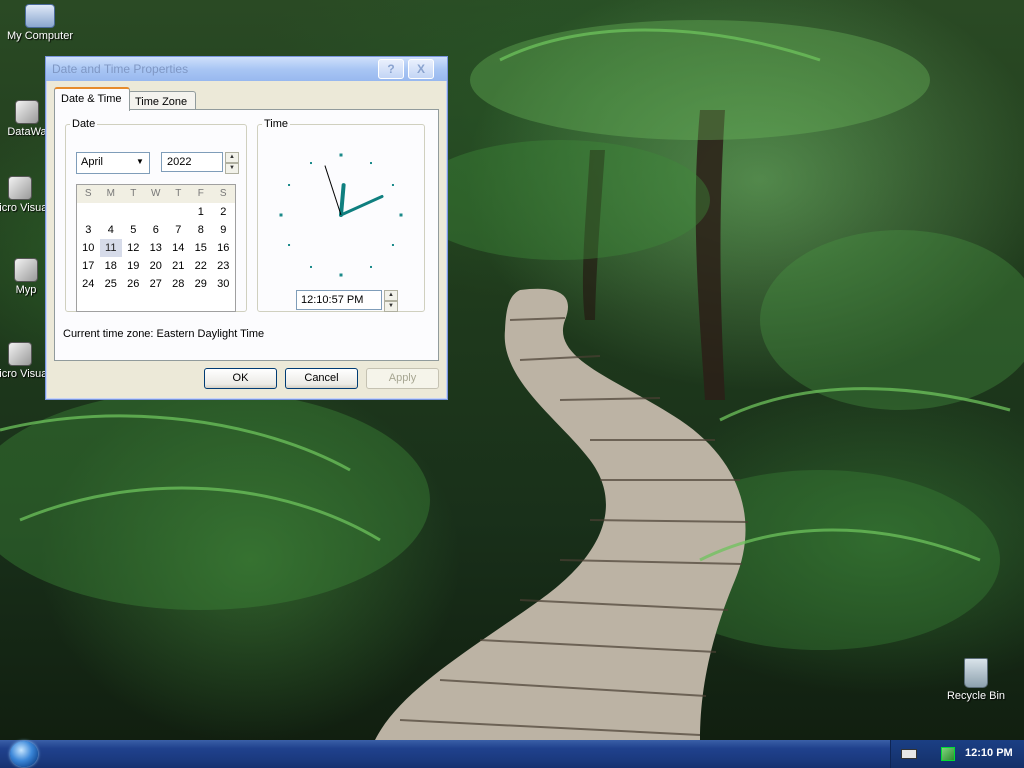 This screenshot has height=768, width=1024. What do you see at coordinates (223, 212) in the screenshot?
I see `calendar-day: 2` at bounding box center [223, 212].